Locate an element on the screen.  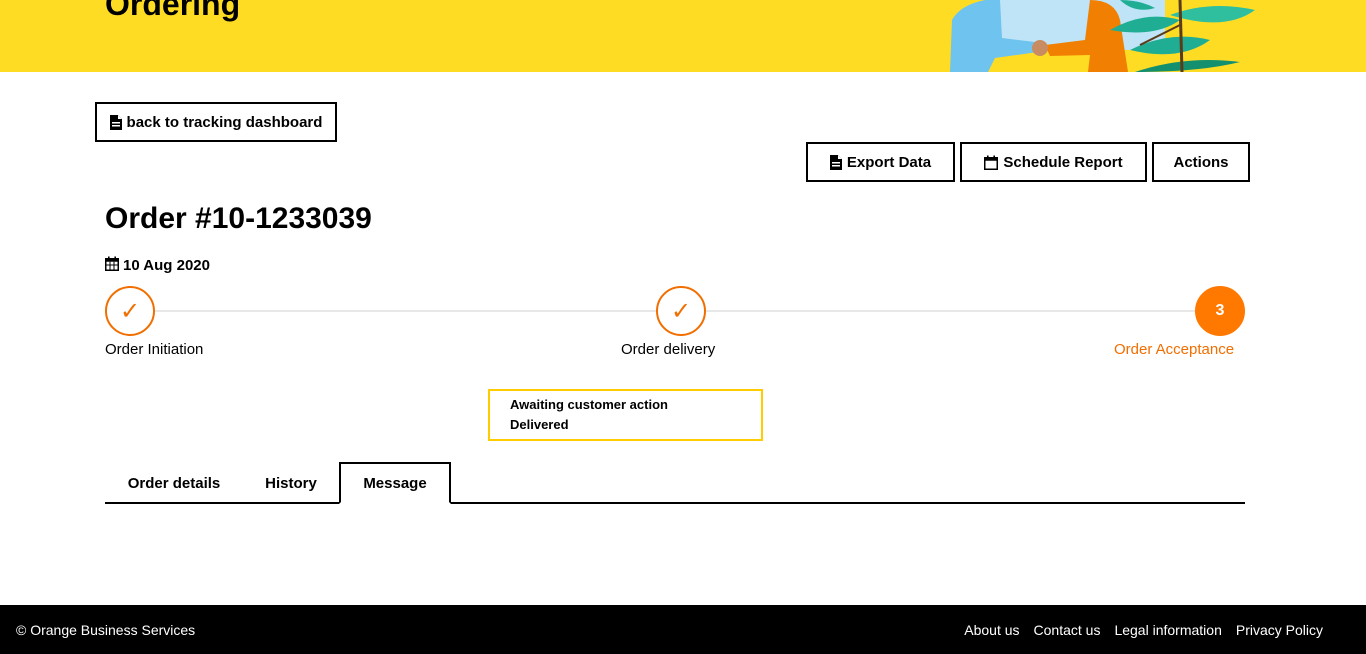
step-number: 3 is located at coordinates (1220, 310).